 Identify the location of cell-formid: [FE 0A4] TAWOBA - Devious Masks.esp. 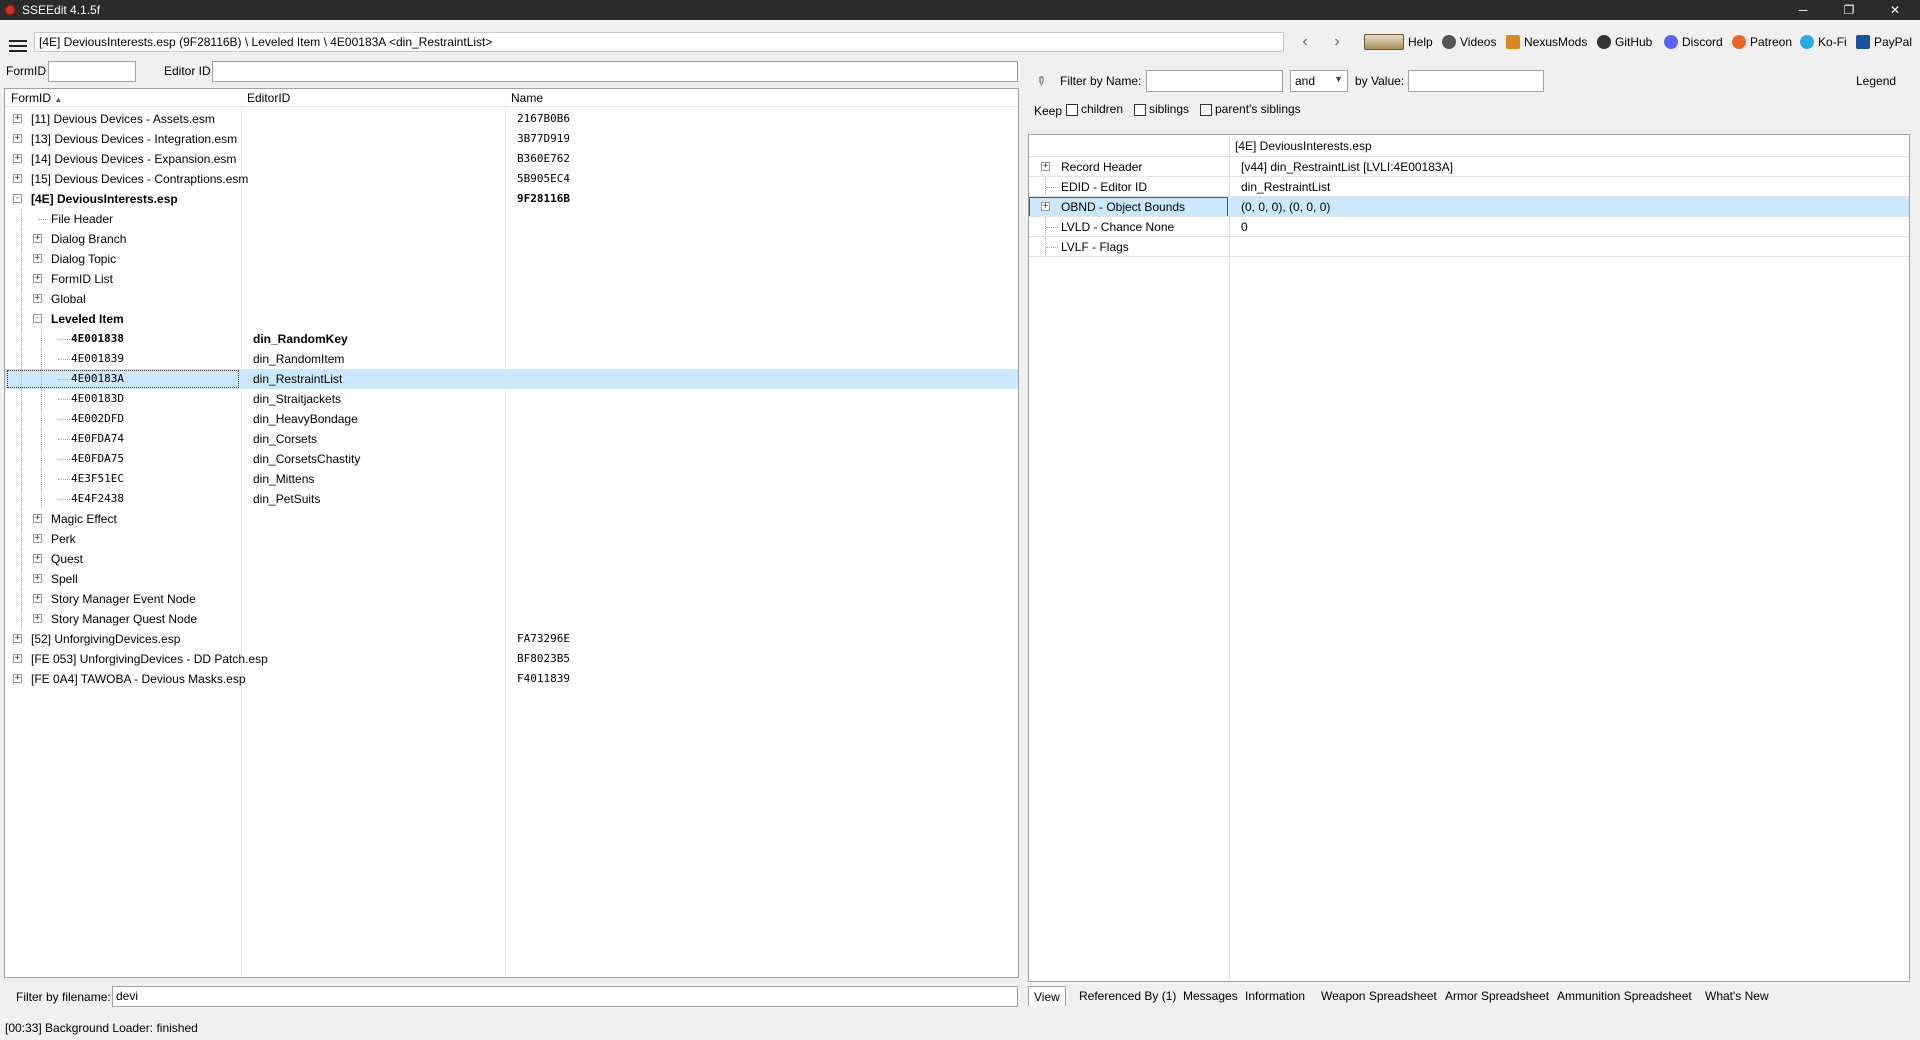
(138, 679).